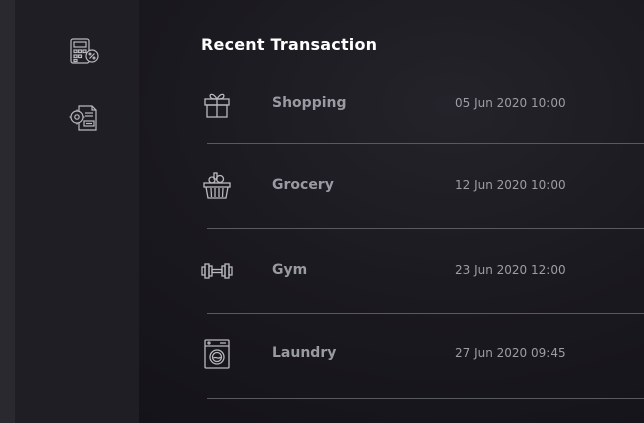 Image resolution: width=644 pixels, height=423 pixels. What do you see at coordinates (217, 354) in the screenshot?
I see `washing-machine-icon` at bounding box center [217, 354].